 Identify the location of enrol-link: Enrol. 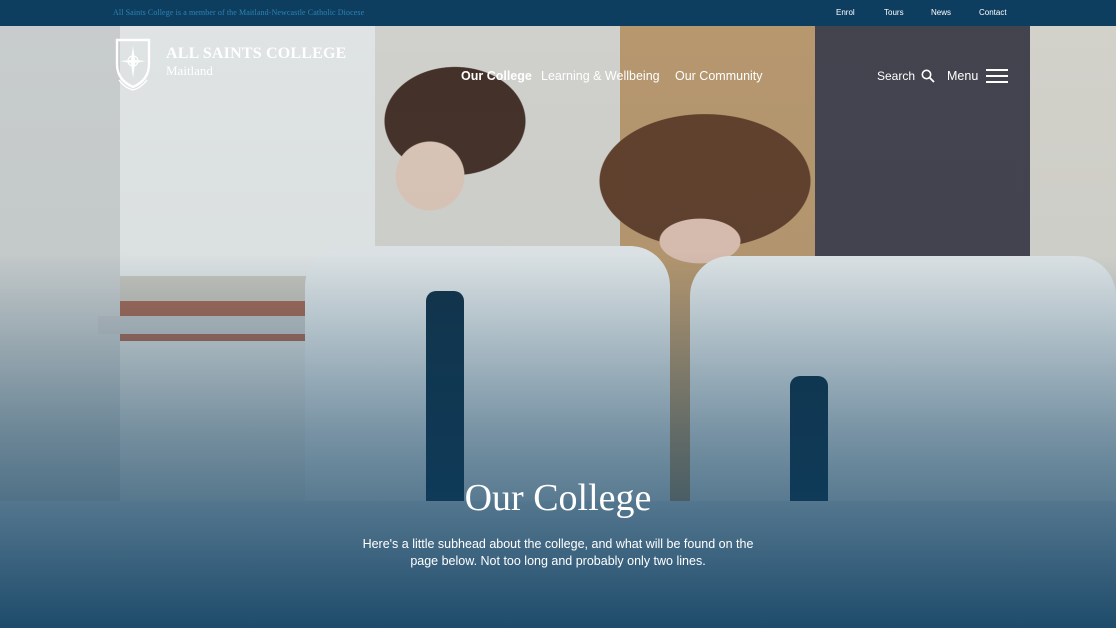
(845, 12).